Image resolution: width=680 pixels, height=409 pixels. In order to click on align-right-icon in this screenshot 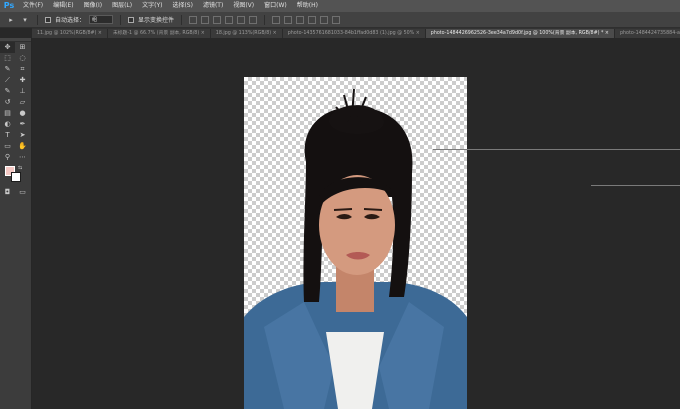, I will do `click(253, 19)`.